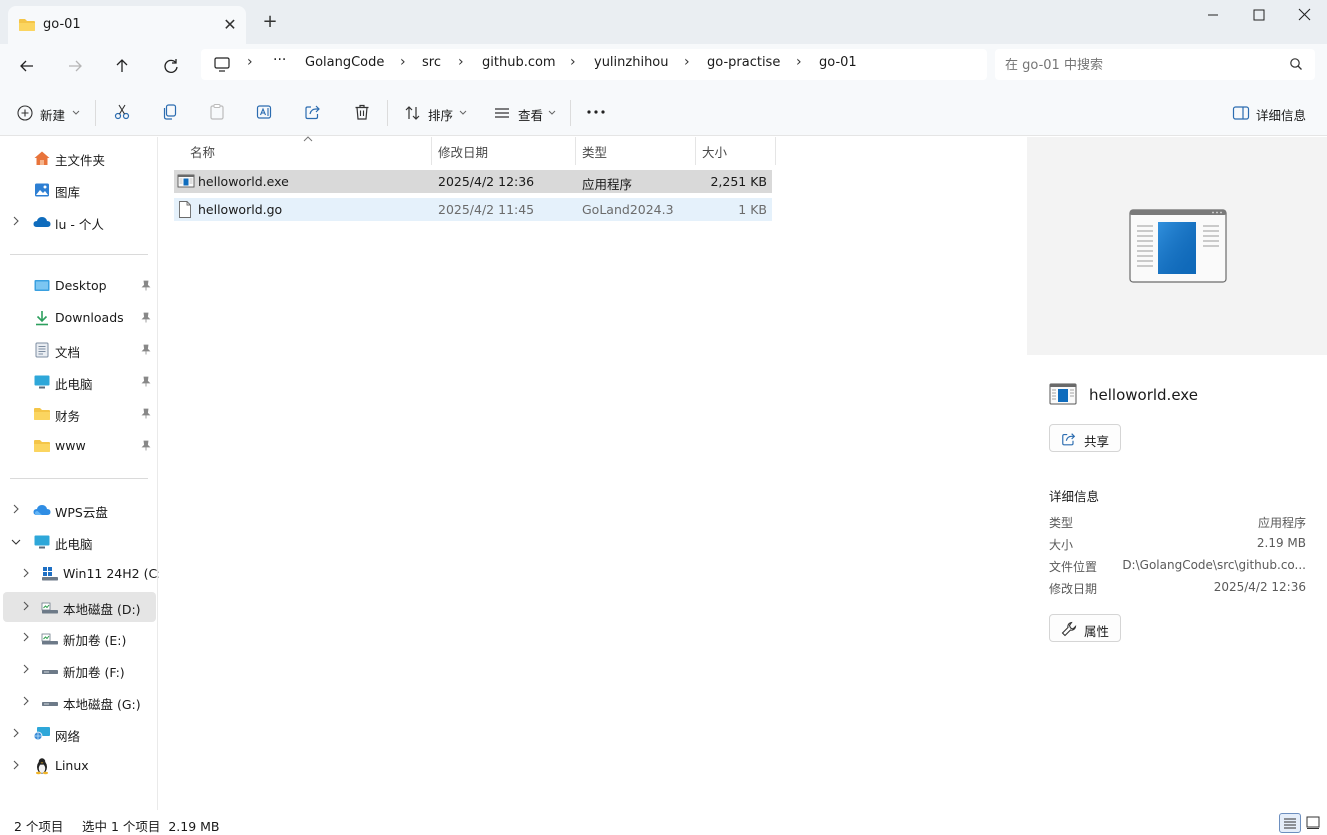  I want to click on details-view-button, so click(1290, 823).